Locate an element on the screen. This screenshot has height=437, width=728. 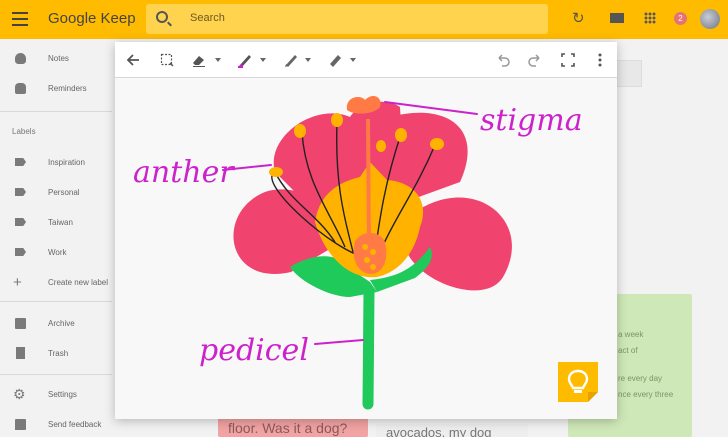
undo-icon is located at coordinates (503, 60).